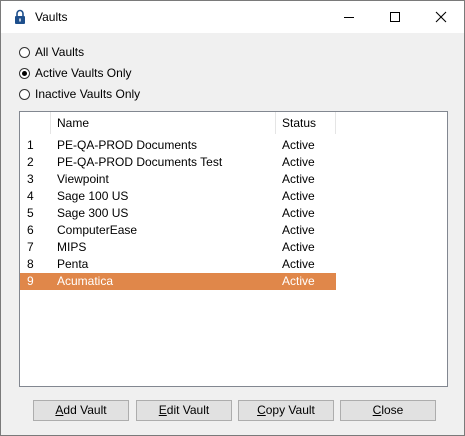 The image size is (465, 436). What do you see at coordinates (73, 264) in the screenshot?
I see `vault-name: Penta` at bounding box center [73, 264].